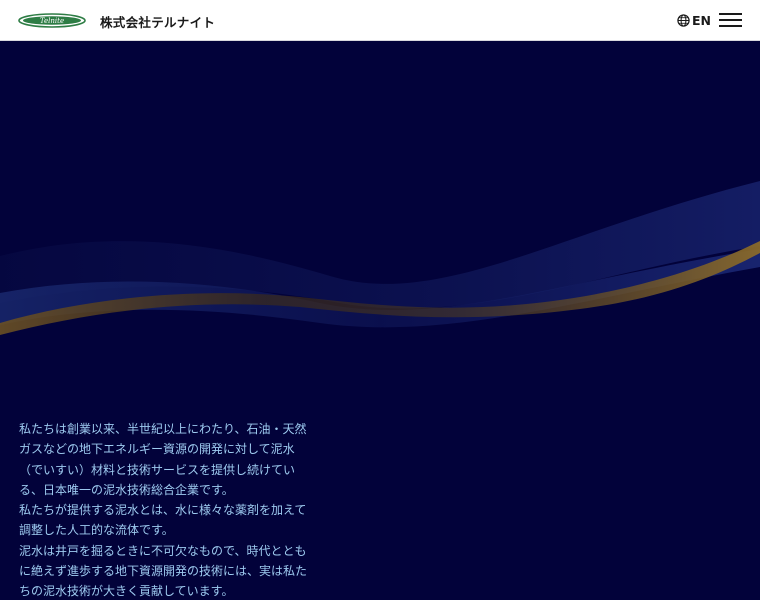 The image size is (760, 600). What do you see at coordinates (163, 520) in the screenshot?
I see `intro-paragraph: 私たちが提供する泥水とは、水に様々な薬剤を加えて調整した人工的な流体です。` at bounding box center [163, 520].